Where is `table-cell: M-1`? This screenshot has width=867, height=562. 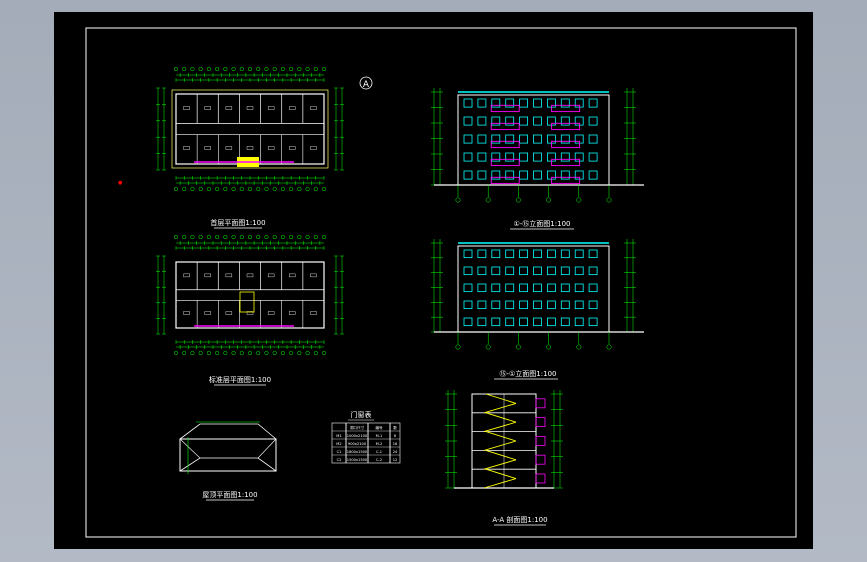
table-cell: M-1 is located at coordinates (379, 436).